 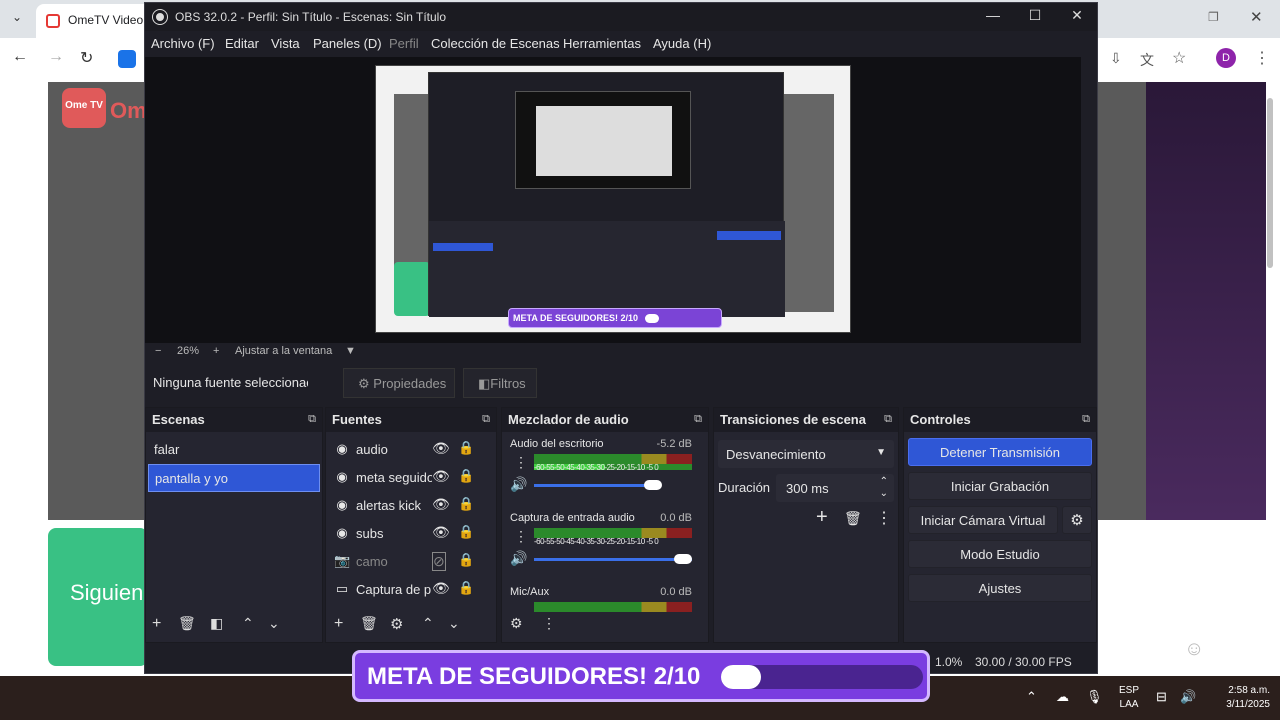 I want to click on menu-icon: ⋮, so click(x=1262, y=58).